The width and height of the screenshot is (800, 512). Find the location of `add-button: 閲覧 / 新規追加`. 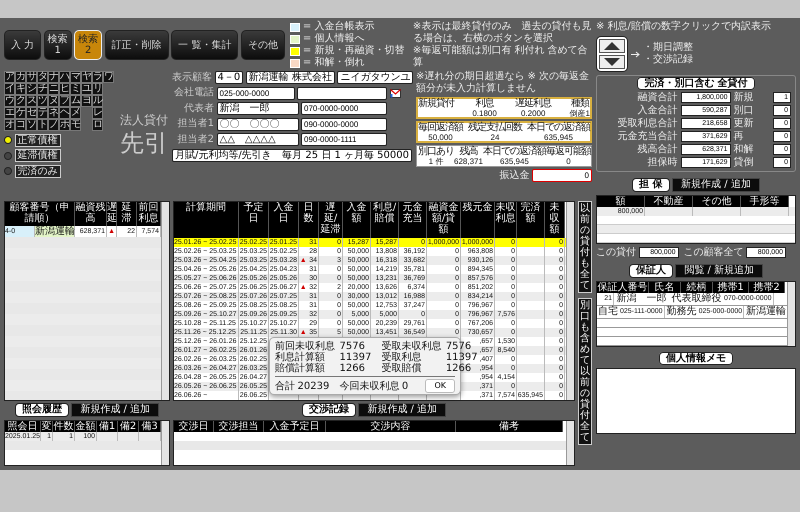

add-button: 閲覧 / 新規追加 is located at coordinates (719, 271).